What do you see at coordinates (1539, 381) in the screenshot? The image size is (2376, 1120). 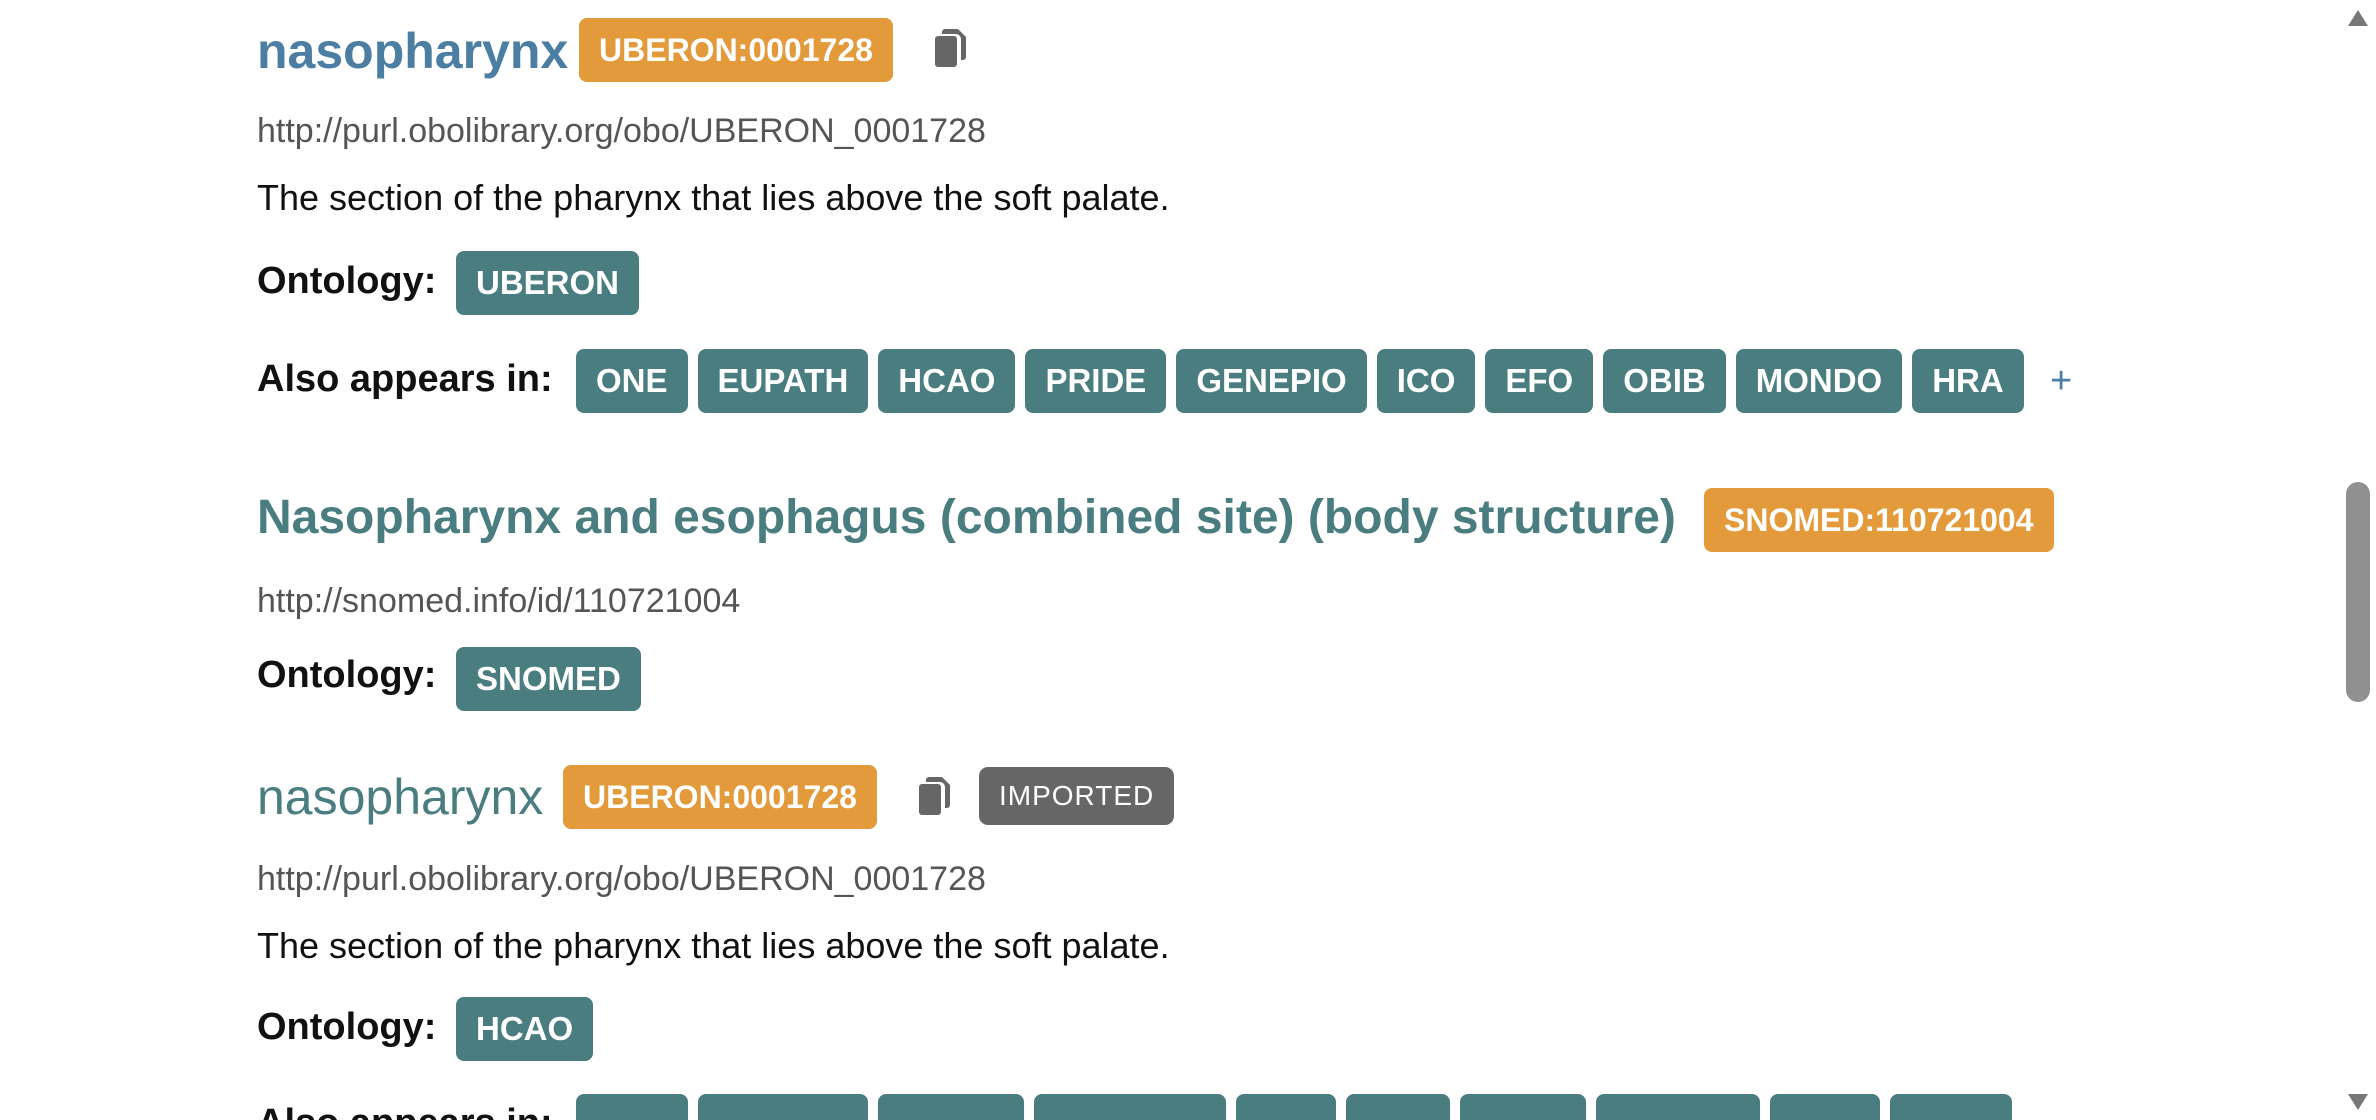 I see `ontology-badge-efo: EFO` at bounding box center [1539, 381].